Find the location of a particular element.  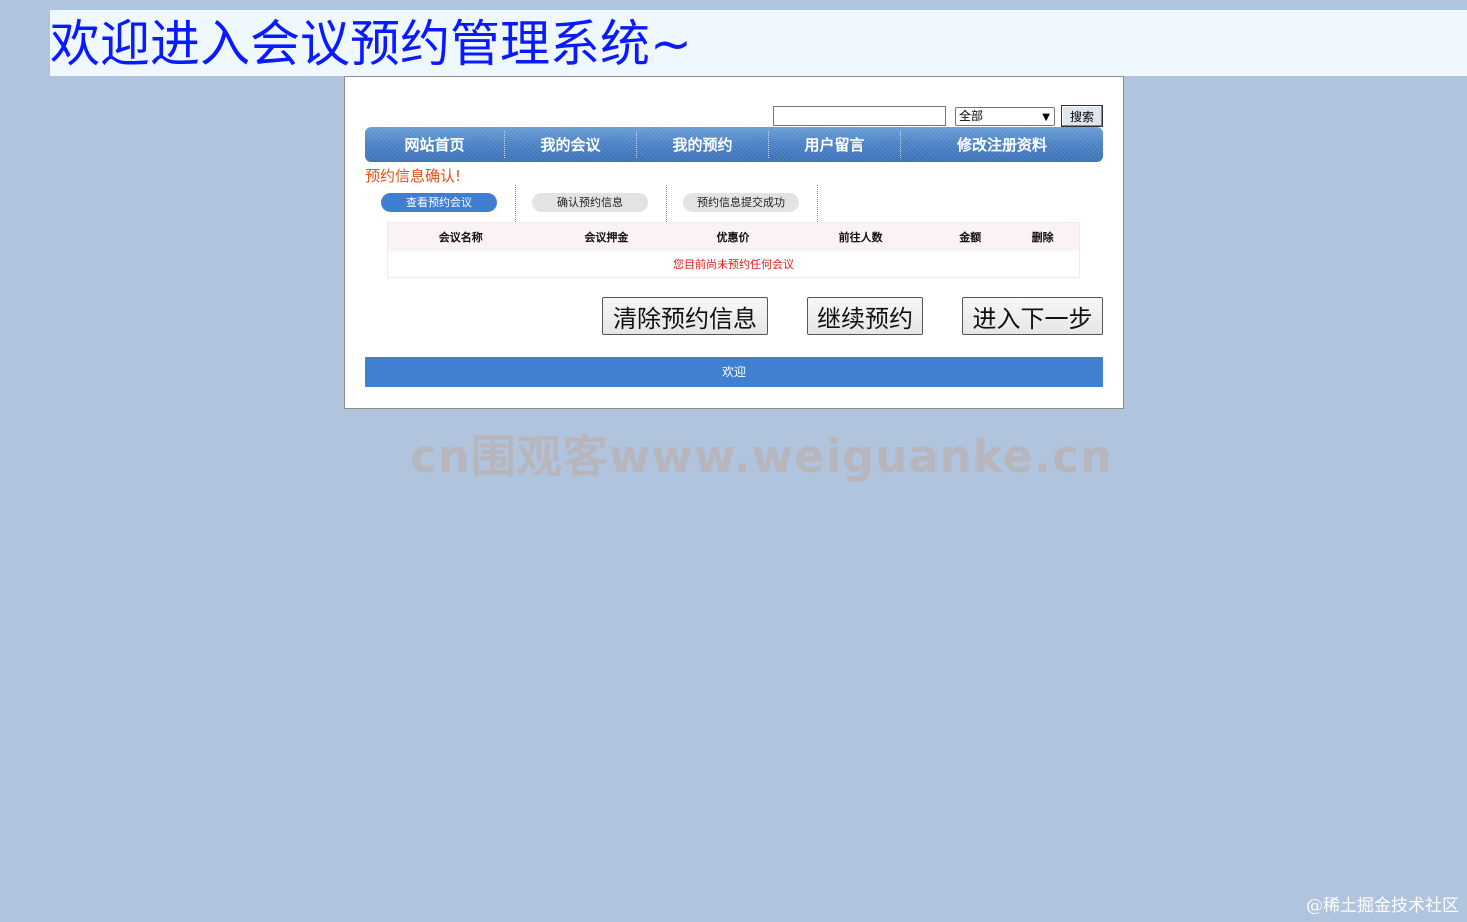

col-attendees: 前往人数 is located at coordinates (860, 236).